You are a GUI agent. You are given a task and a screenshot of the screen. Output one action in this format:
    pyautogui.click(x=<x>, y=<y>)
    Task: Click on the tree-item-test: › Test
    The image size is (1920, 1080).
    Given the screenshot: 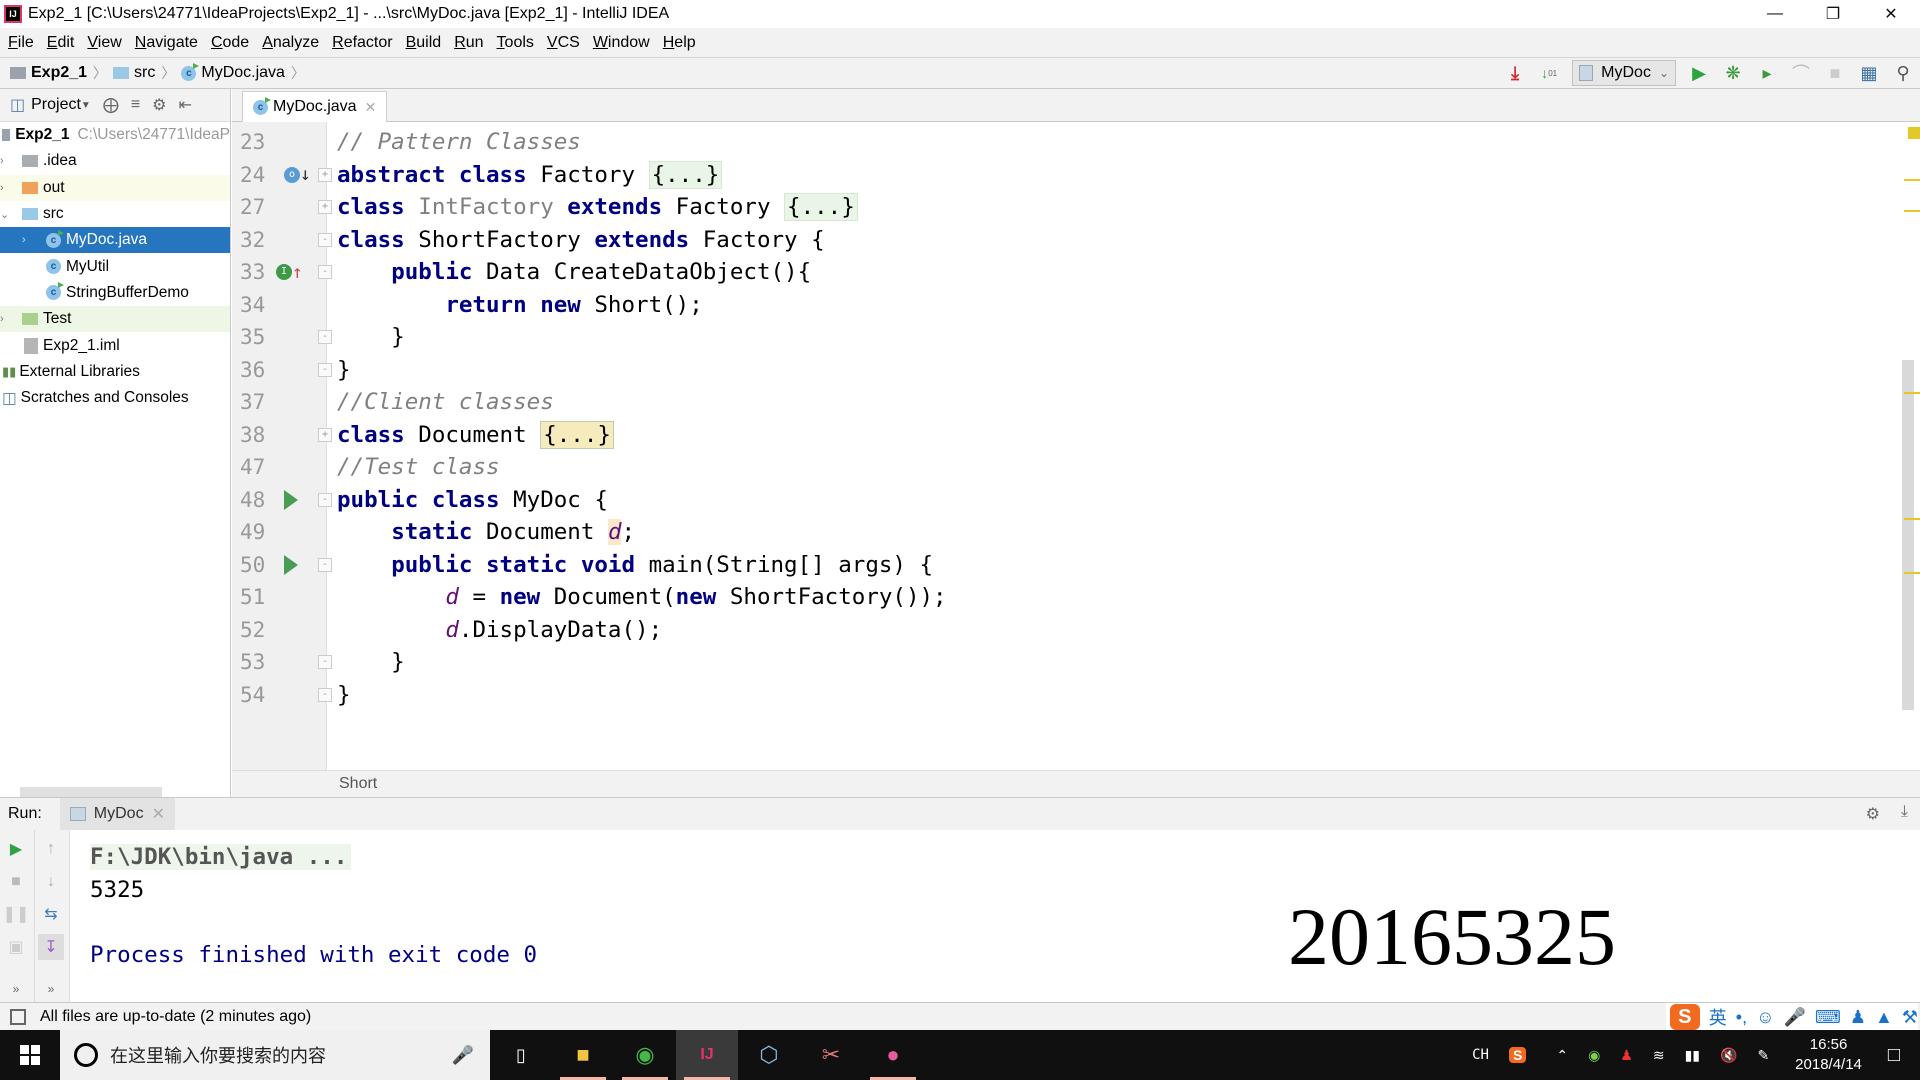 What is the action you would take?
    pyautogui.click(x=115, y=319)
    